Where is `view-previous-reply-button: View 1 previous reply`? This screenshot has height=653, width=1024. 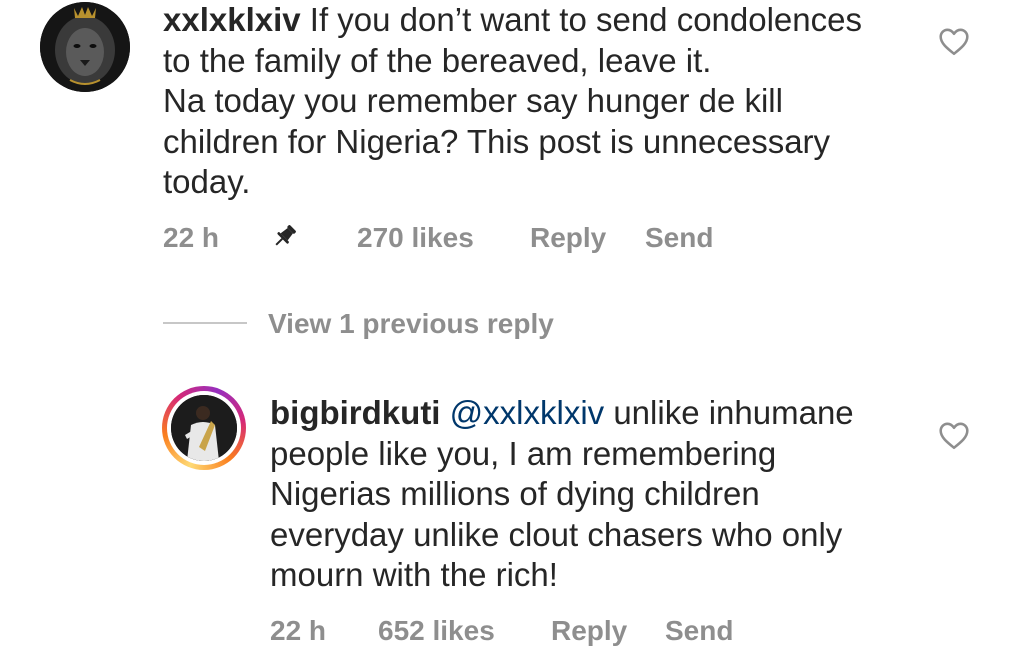
view-previous-reply-button: View 1 previous reply is located at coordinates (411, 324).